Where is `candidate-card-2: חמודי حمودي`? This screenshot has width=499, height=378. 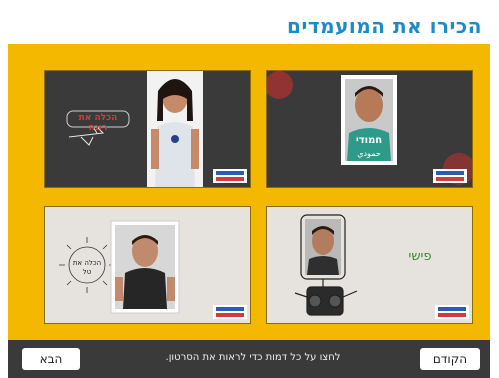 candidate-card-2: חמודי حمودي is located at coordinates (369, 129).